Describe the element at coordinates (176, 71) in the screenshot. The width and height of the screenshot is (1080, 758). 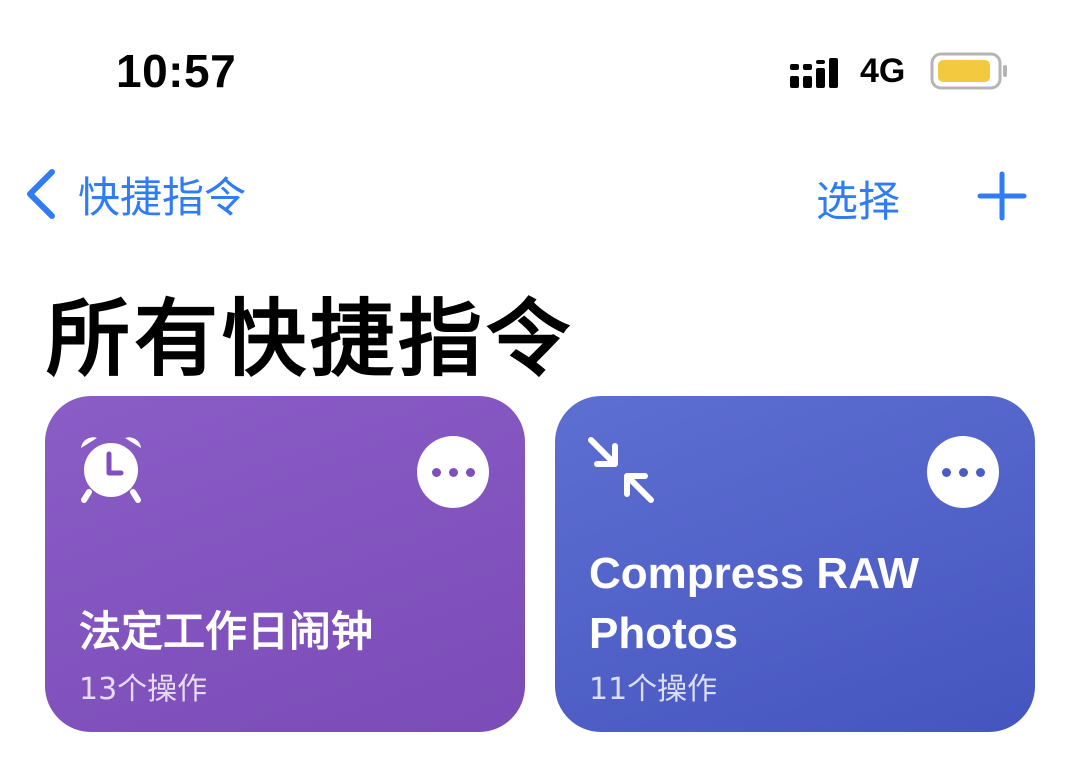
I see `status-time: 10:57` at that location.